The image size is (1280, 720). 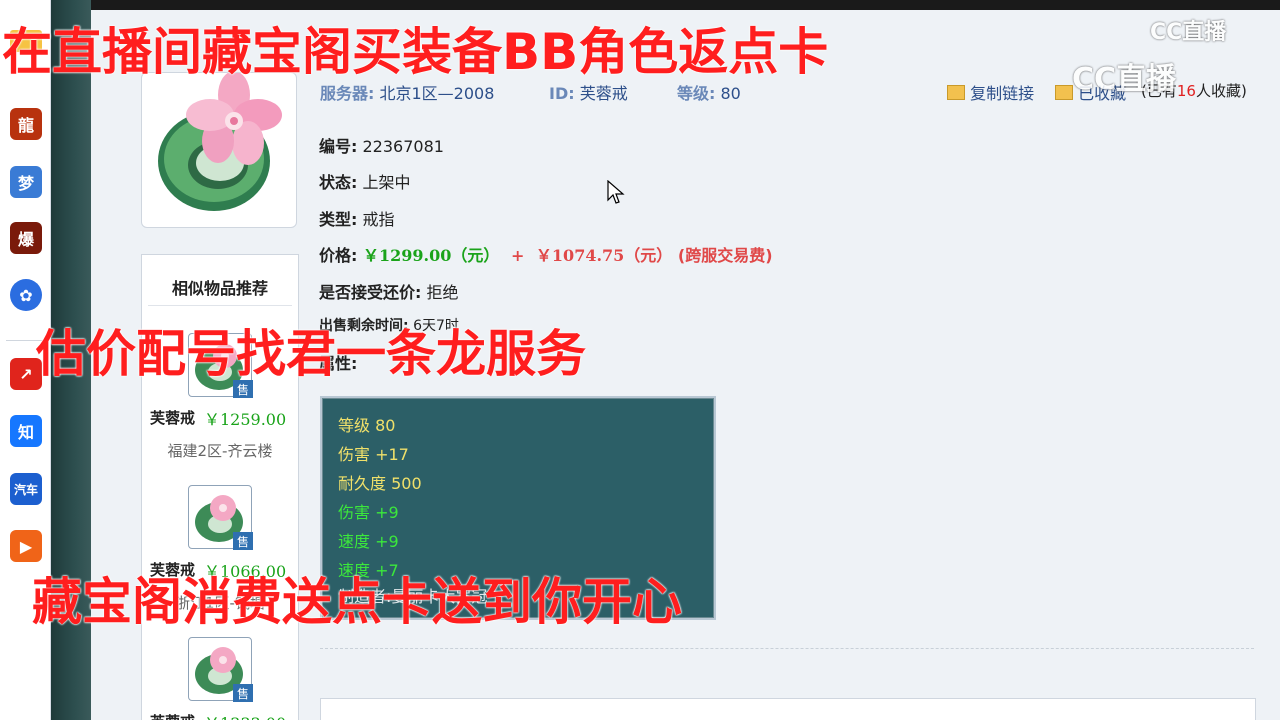 I want to click on id-label: ID:, so click(x=562, y=93).